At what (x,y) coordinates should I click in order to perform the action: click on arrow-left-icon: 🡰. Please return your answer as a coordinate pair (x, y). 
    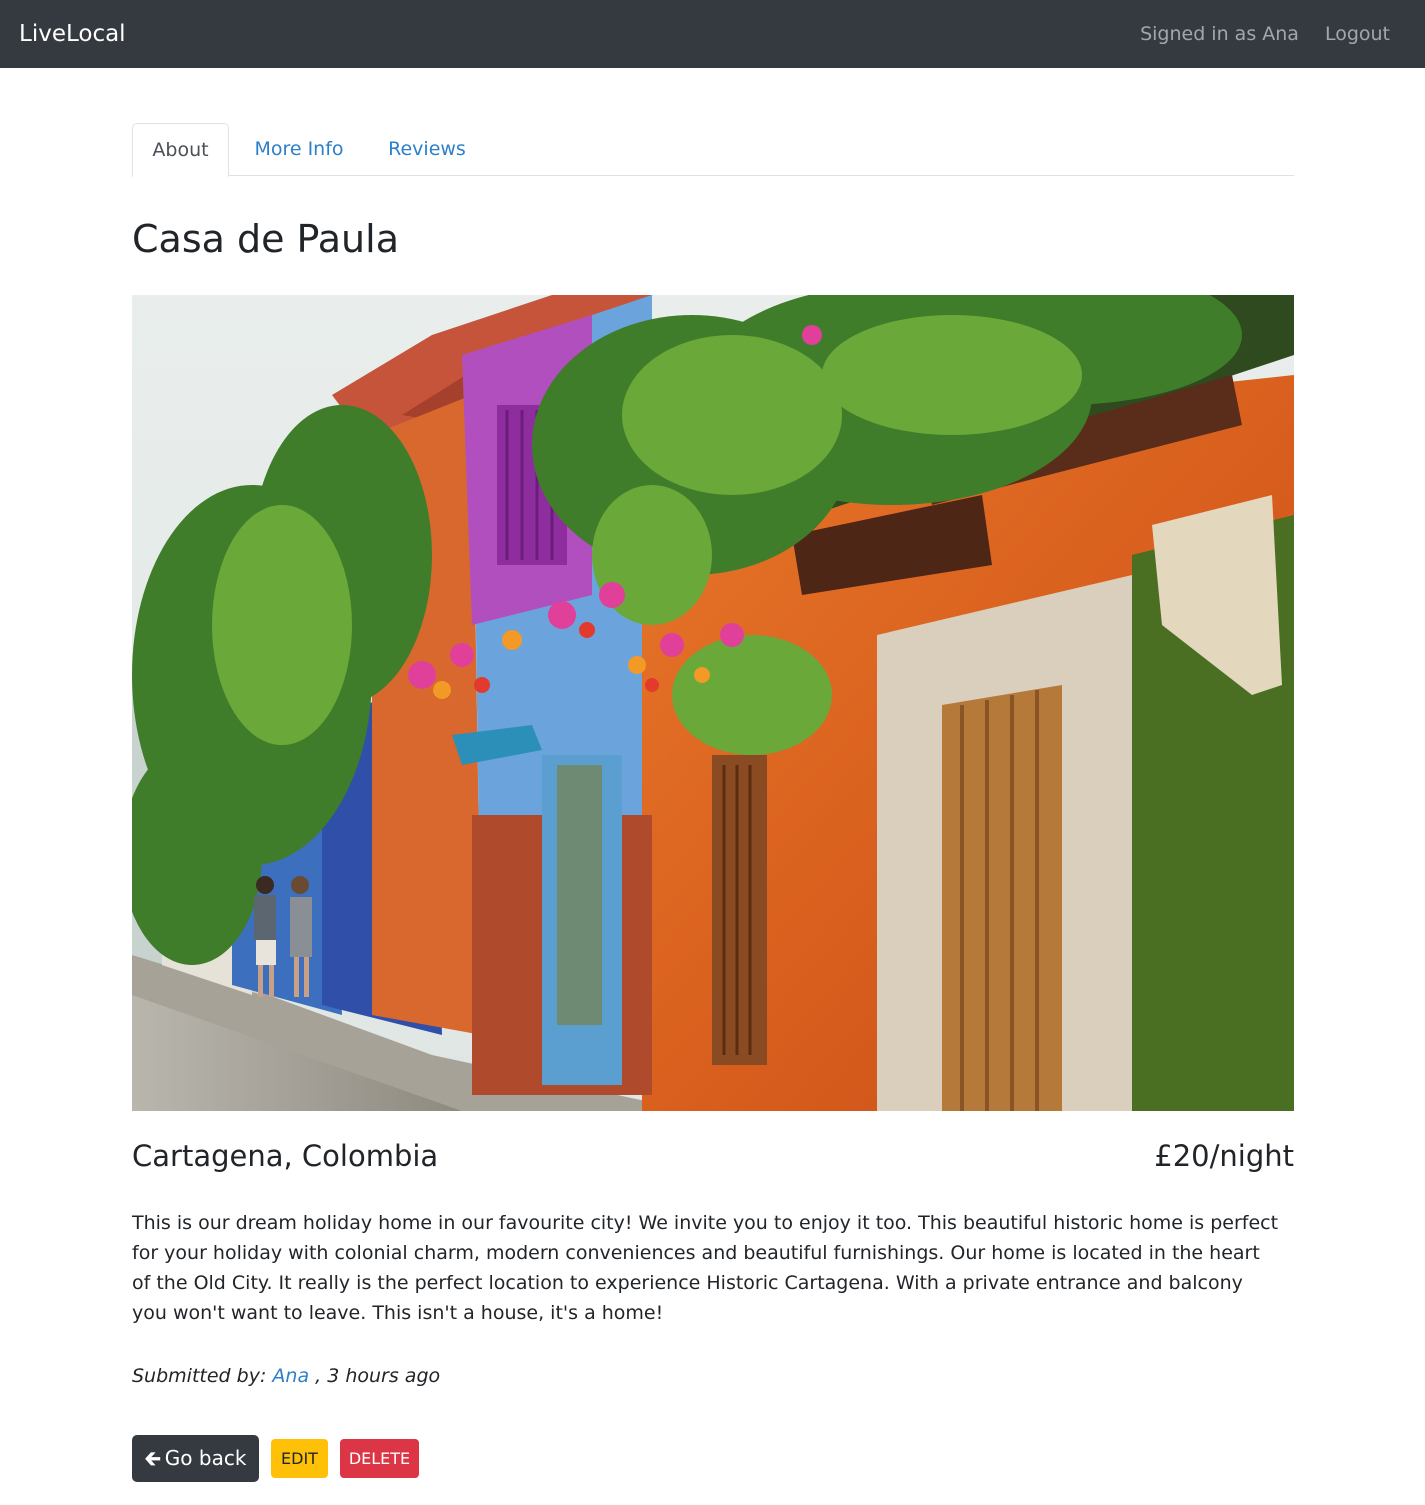
    Looking at the image, I should click on (152, 1458).